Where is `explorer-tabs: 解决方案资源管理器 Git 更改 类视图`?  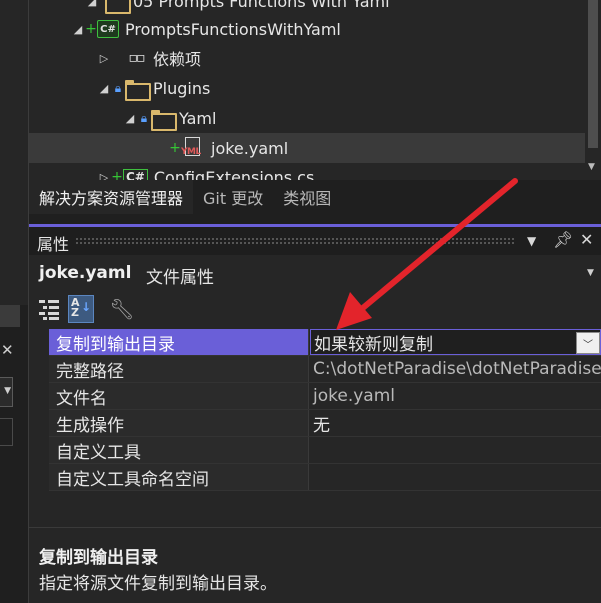
explorer-tabs: 解决方案资源管理器 Git 更改 类视图 is located at coordinates (315, 197).